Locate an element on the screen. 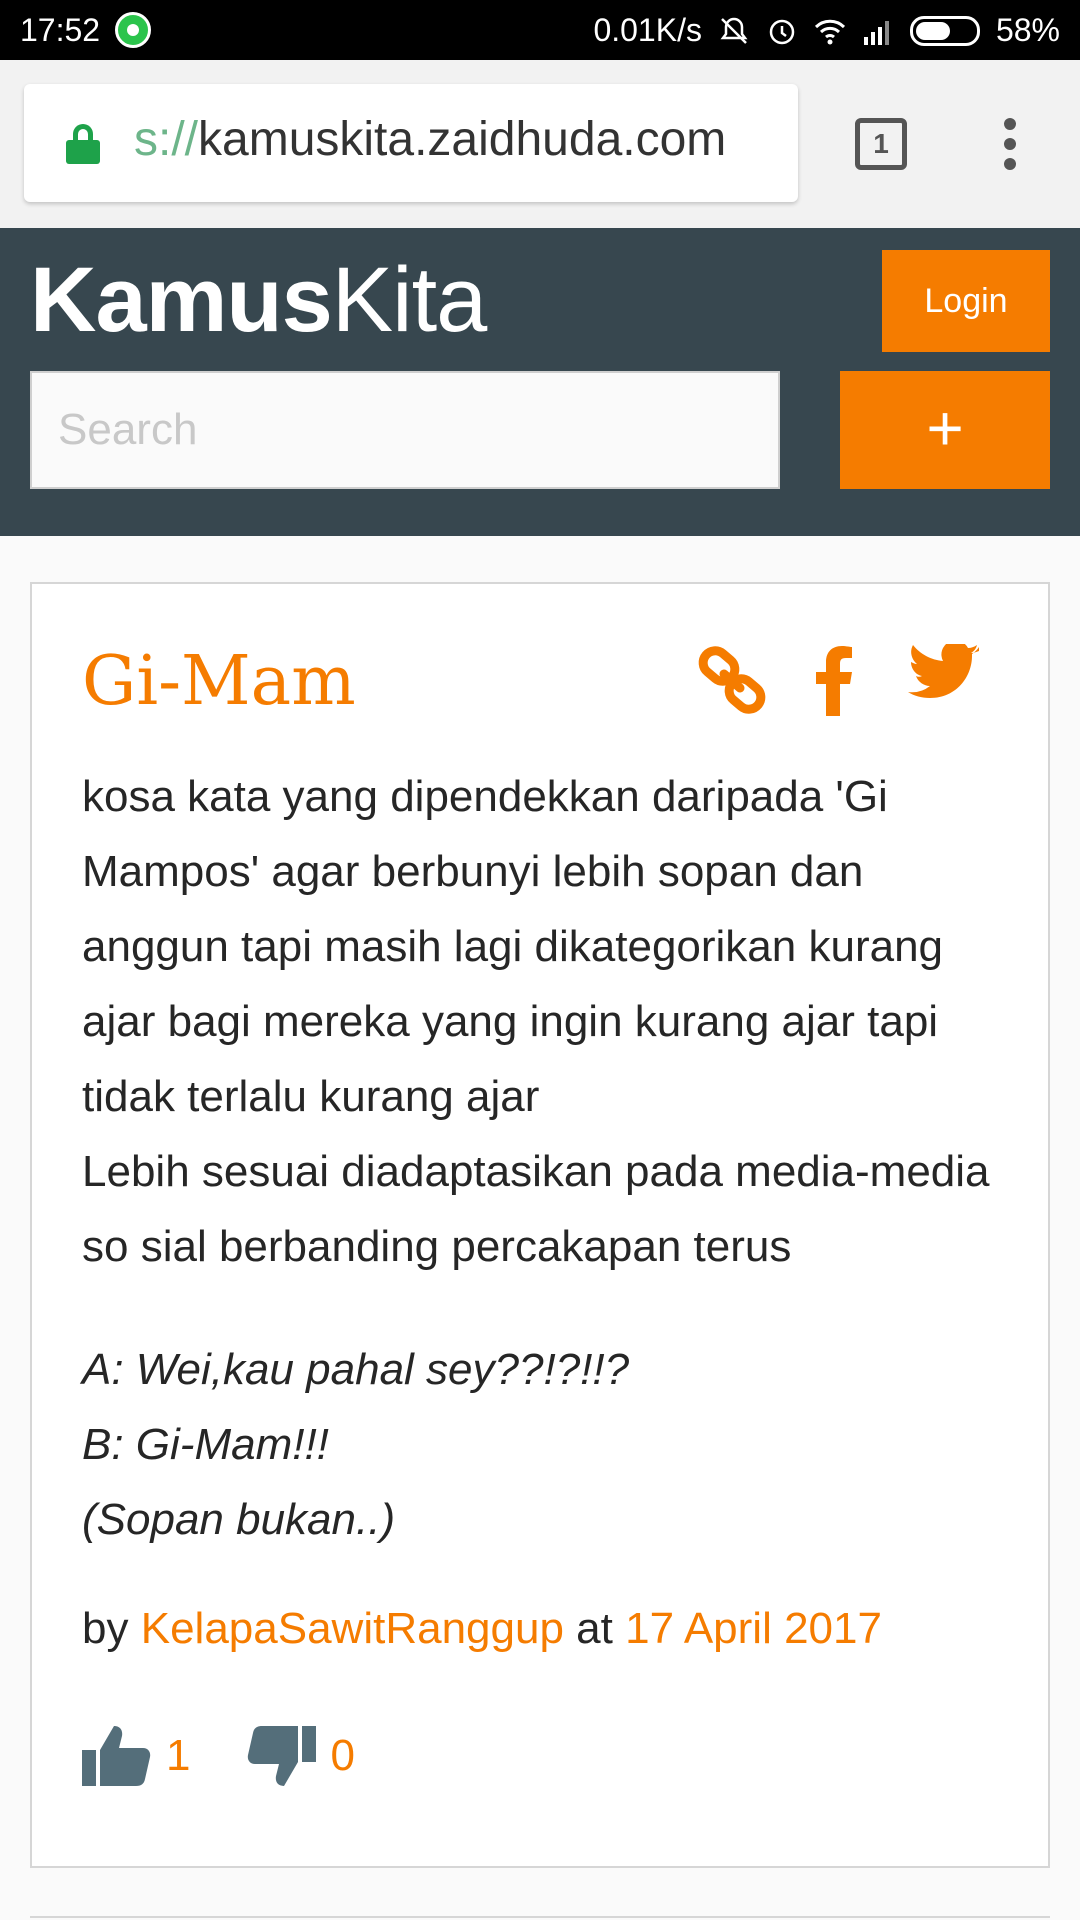 This screenshot has height=1920, width=1080. url-scheme: s:// is located at coordinates (166, 139).